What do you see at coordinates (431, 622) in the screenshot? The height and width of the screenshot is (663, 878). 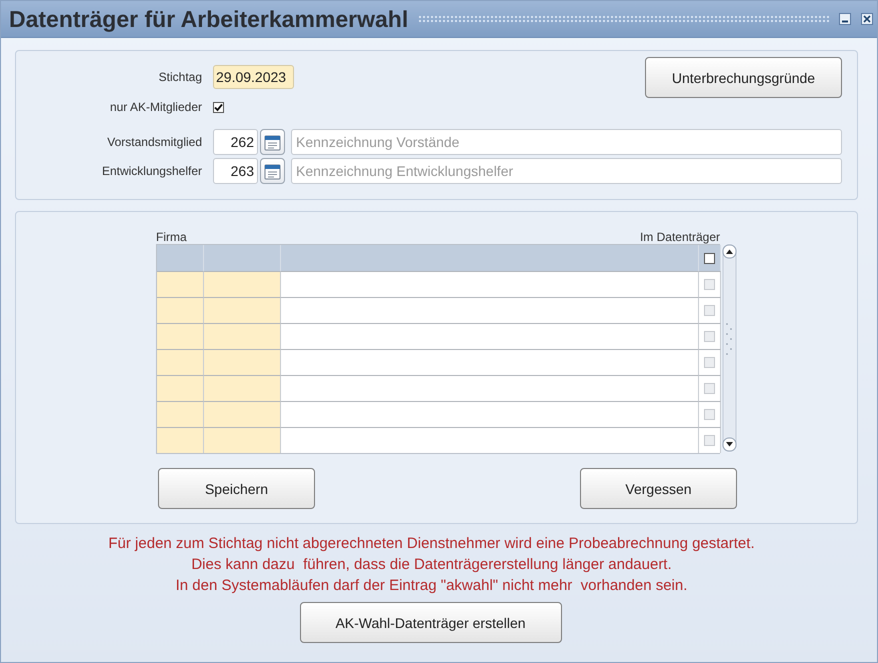 I see `create-button: AK-Wahl-Datenträger erstellen` at bounding box center [431, 622].